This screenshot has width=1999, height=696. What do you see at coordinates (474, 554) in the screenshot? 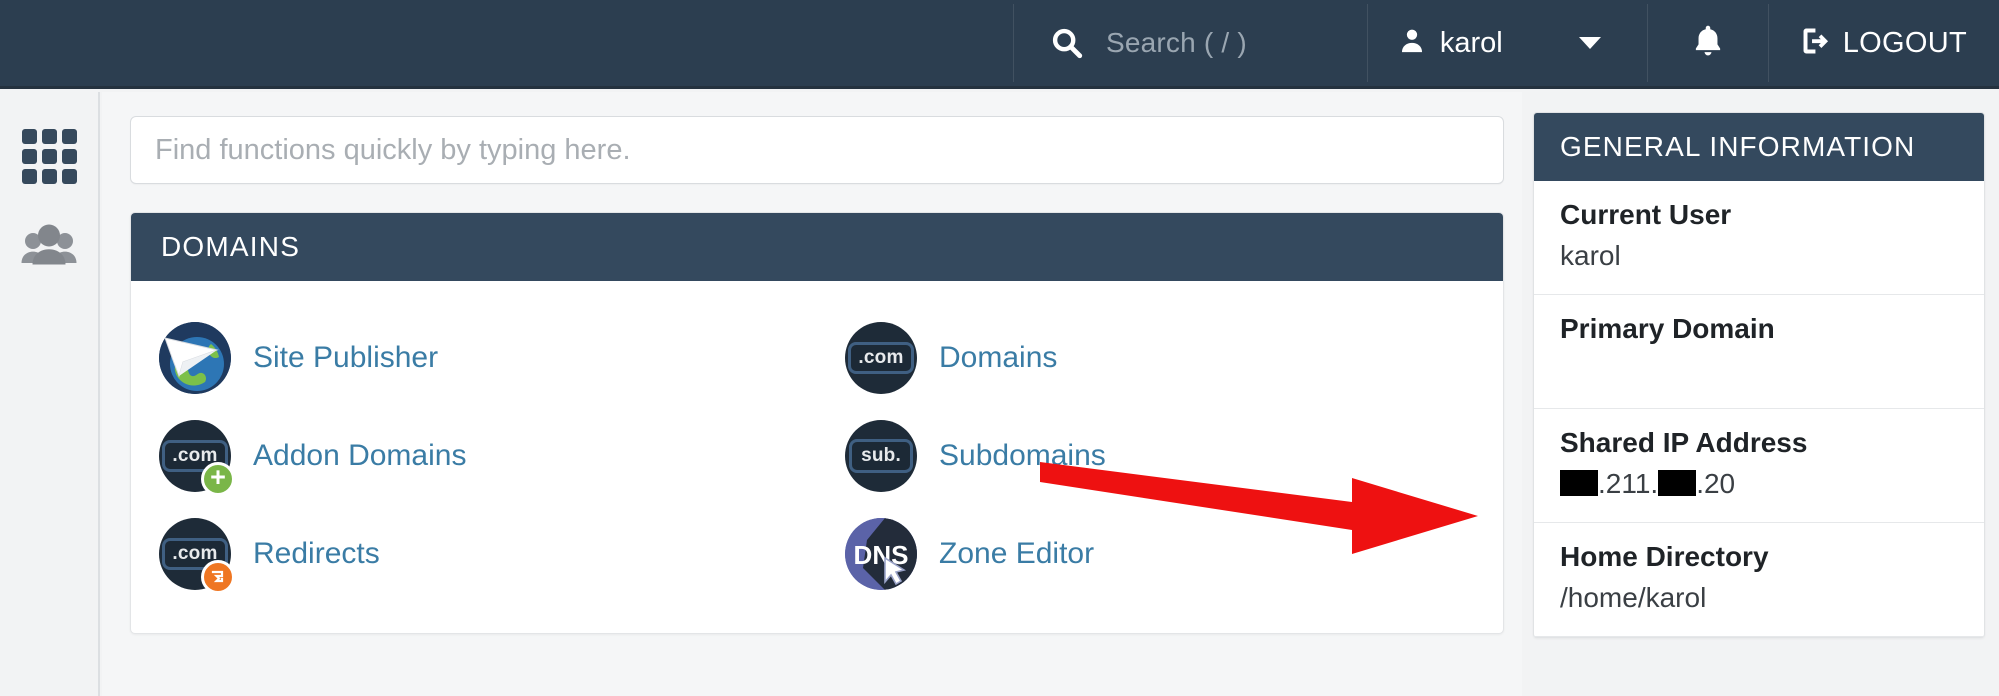
I see `app-tile-redirects: .com Redirects` at bounding box center [474, 554].